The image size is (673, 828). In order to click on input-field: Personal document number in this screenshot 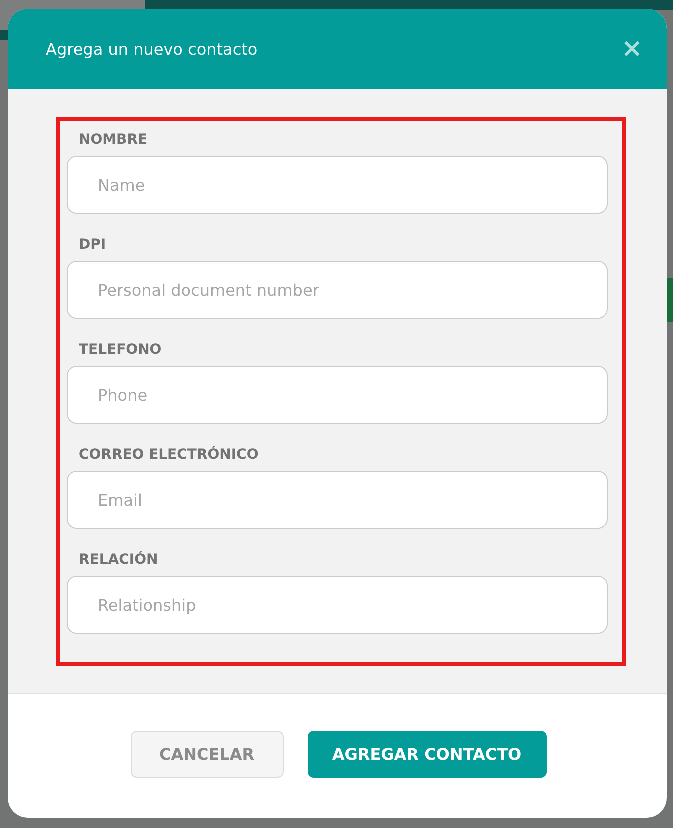, I will do `click(337, 290)`.